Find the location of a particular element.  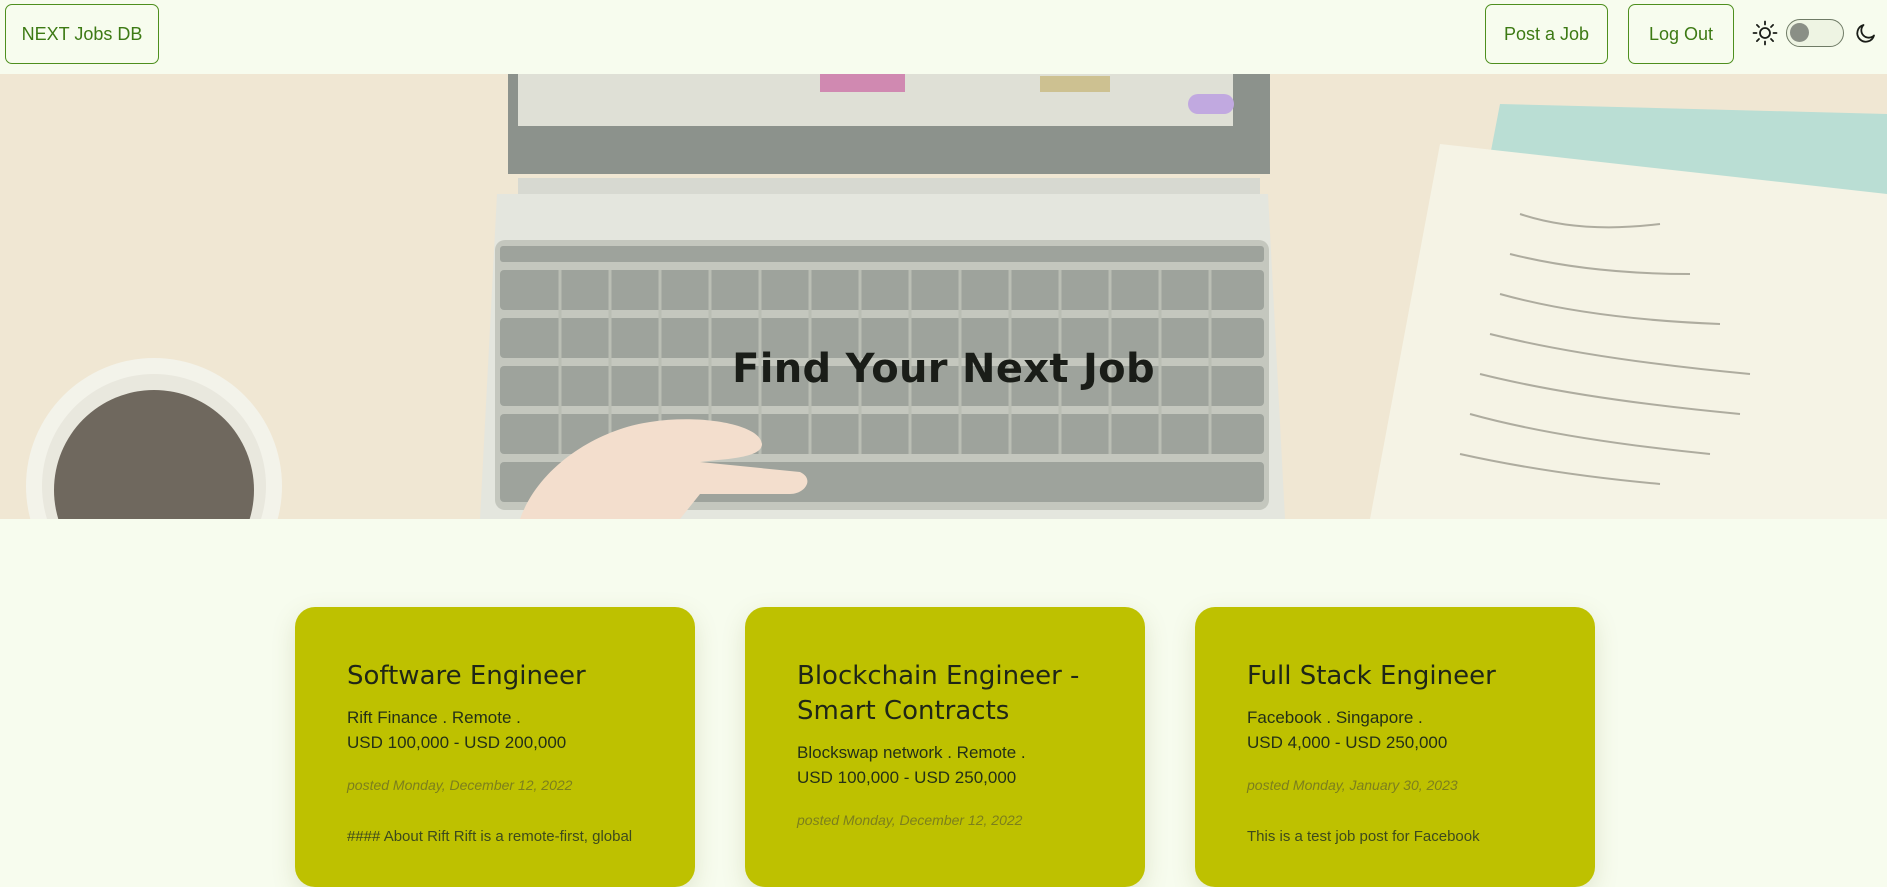

hero-title: Find Your Next Job is located at coordinates (943, 369).